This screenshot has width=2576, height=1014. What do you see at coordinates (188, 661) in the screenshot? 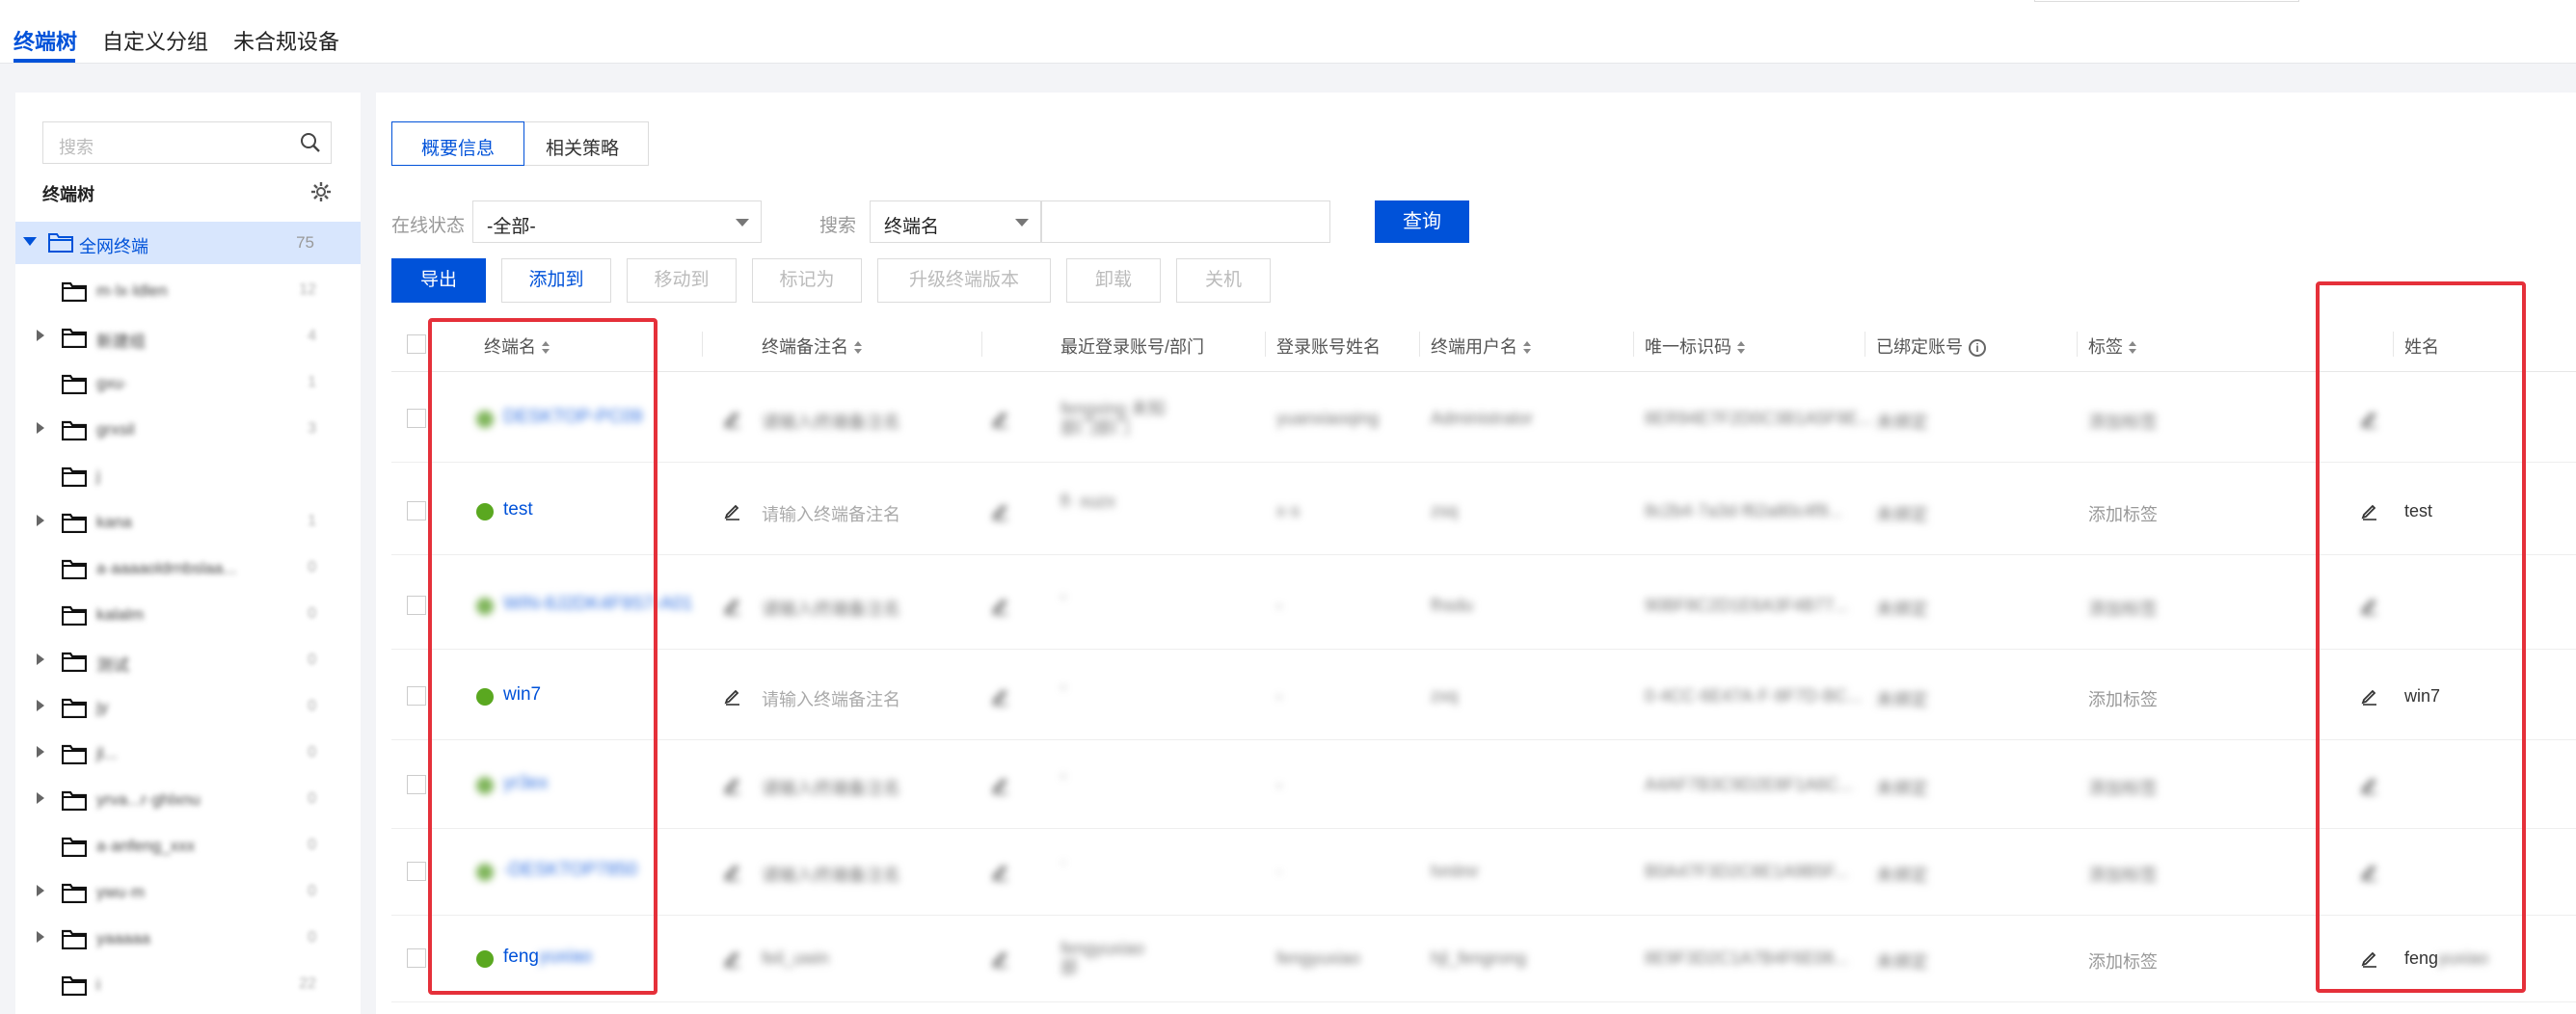
I see `tree-item: 测试 0` at bounding box center [188, 661].